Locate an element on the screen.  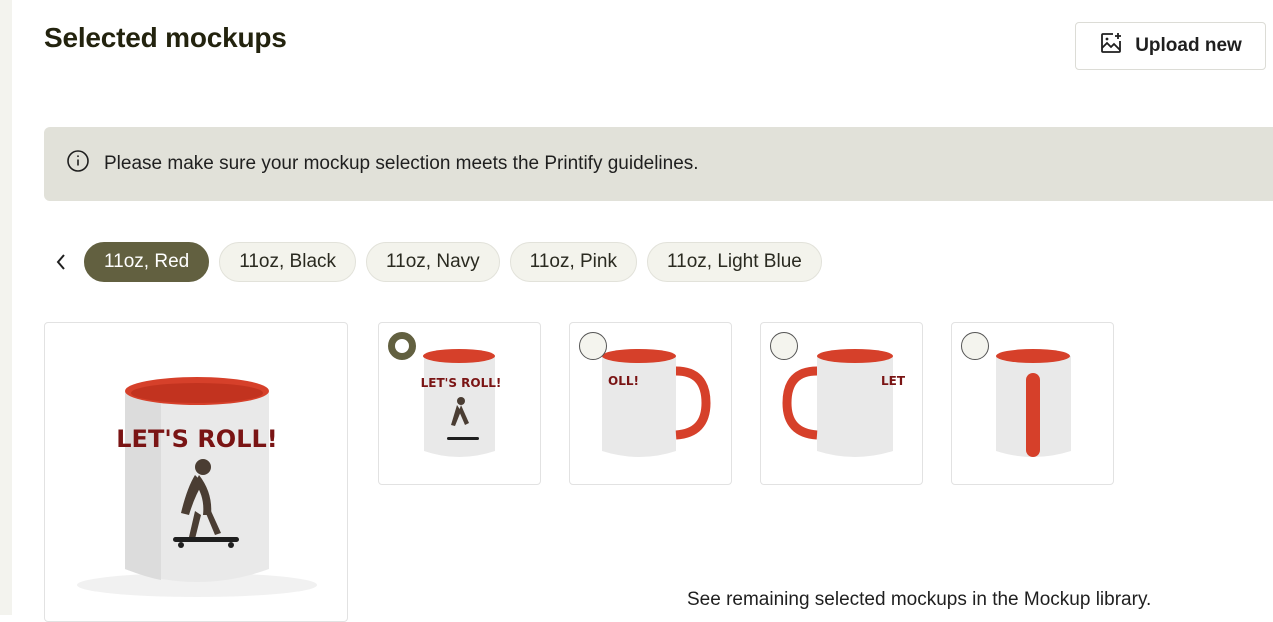
mockup-preview: LET'S ROLL! is located at coordinates (196, 472).